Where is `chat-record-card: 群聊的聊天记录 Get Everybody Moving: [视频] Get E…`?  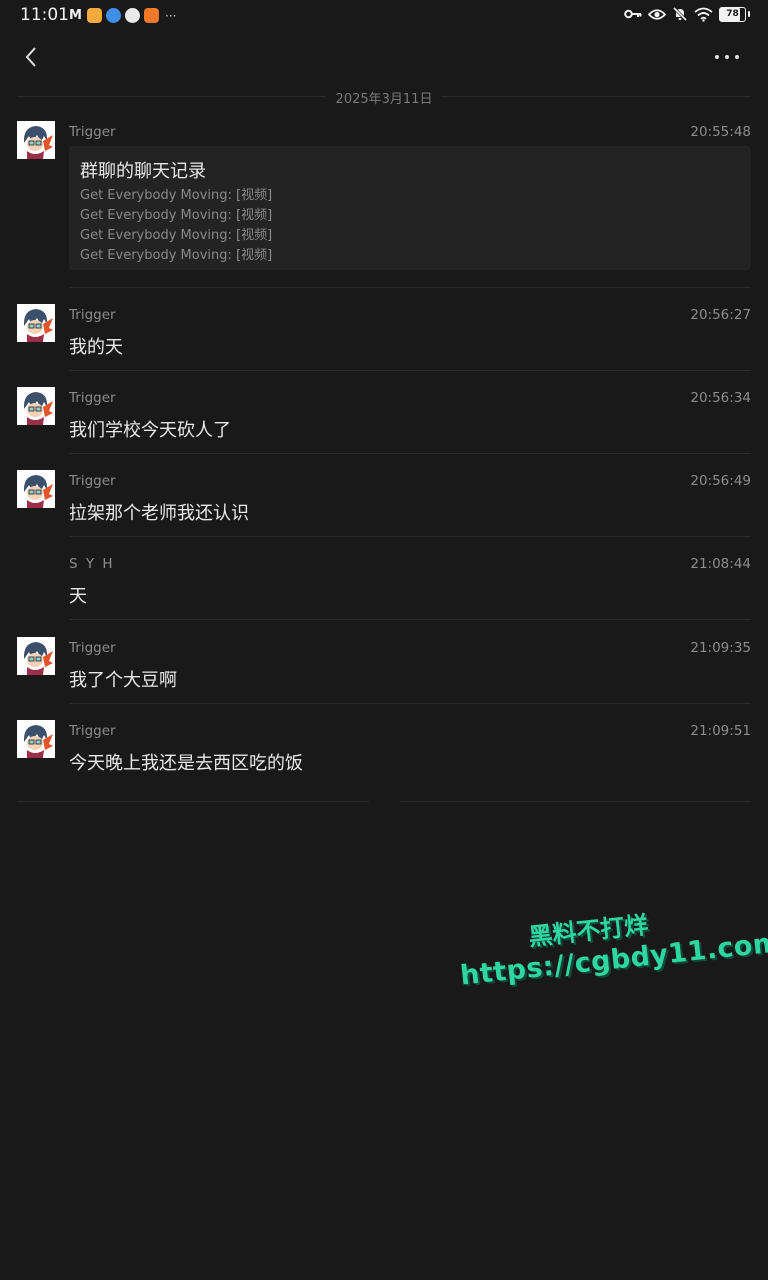
chat-record-card: 群聊的聊天记录 Get Everybody Moving: [视频] Get E… is located at coordinates (410, 208).